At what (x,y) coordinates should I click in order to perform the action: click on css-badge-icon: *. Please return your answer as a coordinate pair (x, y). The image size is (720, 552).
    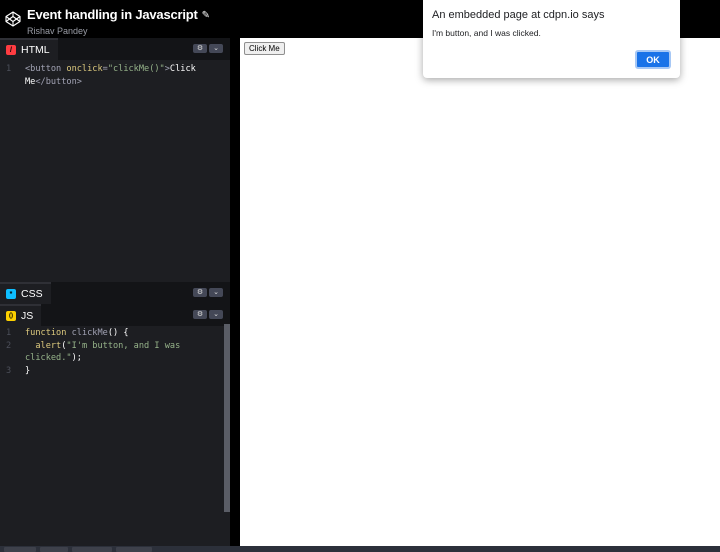
    Looking at the image, I should click on (11, 294).